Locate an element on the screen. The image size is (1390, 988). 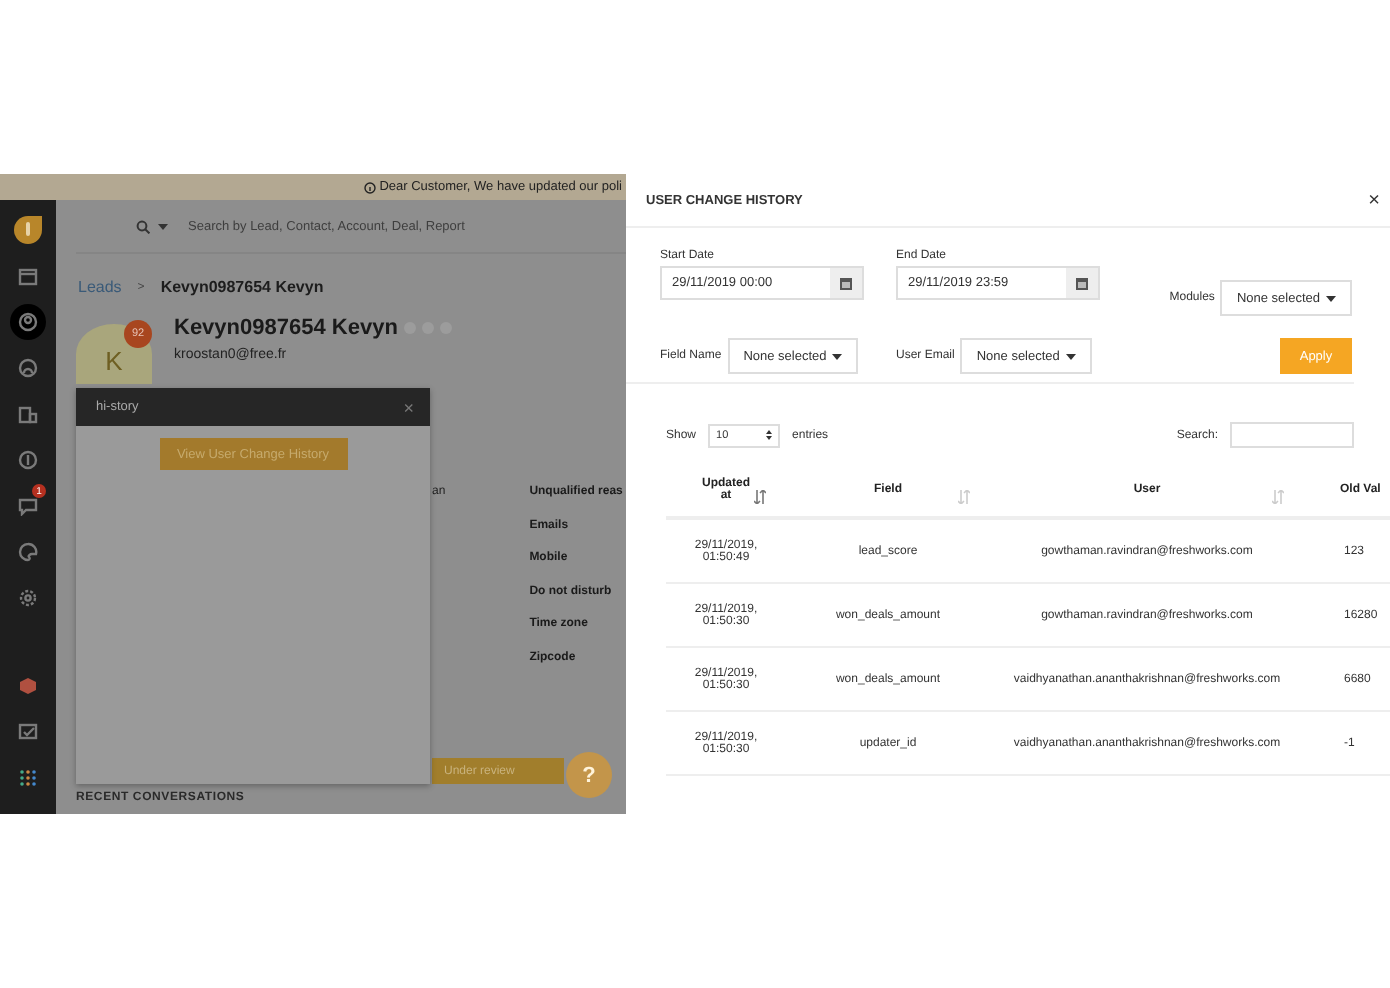
search-icon is located at coordinates (143, 226).